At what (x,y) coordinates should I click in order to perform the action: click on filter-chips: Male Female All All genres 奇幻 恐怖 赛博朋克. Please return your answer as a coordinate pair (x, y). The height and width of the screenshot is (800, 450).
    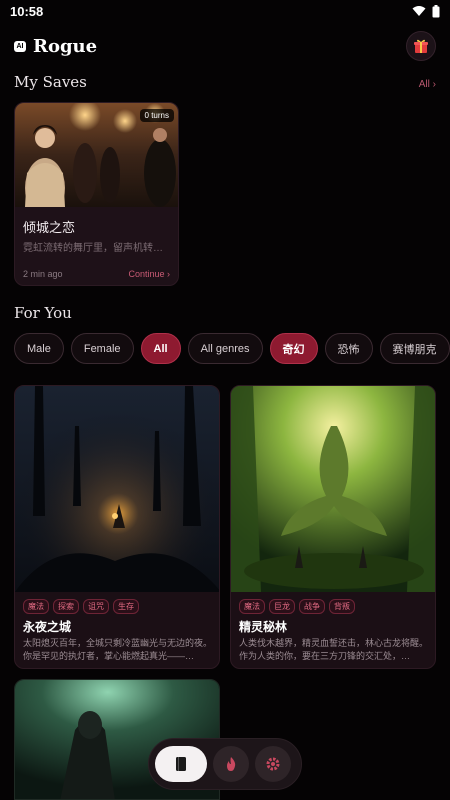
    Looking at the image, I should click on (232, 349).